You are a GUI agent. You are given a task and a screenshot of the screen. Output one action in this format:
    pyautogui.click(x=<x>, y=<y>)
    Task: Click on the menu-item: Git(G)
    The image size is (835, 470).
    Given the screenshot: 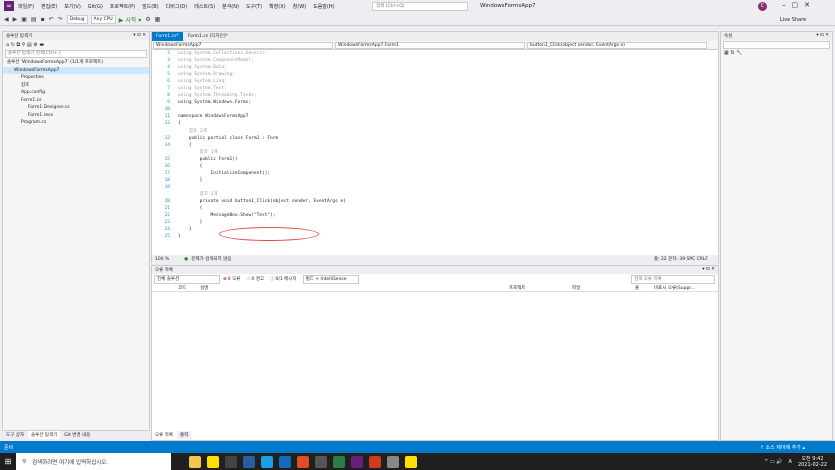 What is the action you would take?
    pyautogui.click(x=95, y=7)
    